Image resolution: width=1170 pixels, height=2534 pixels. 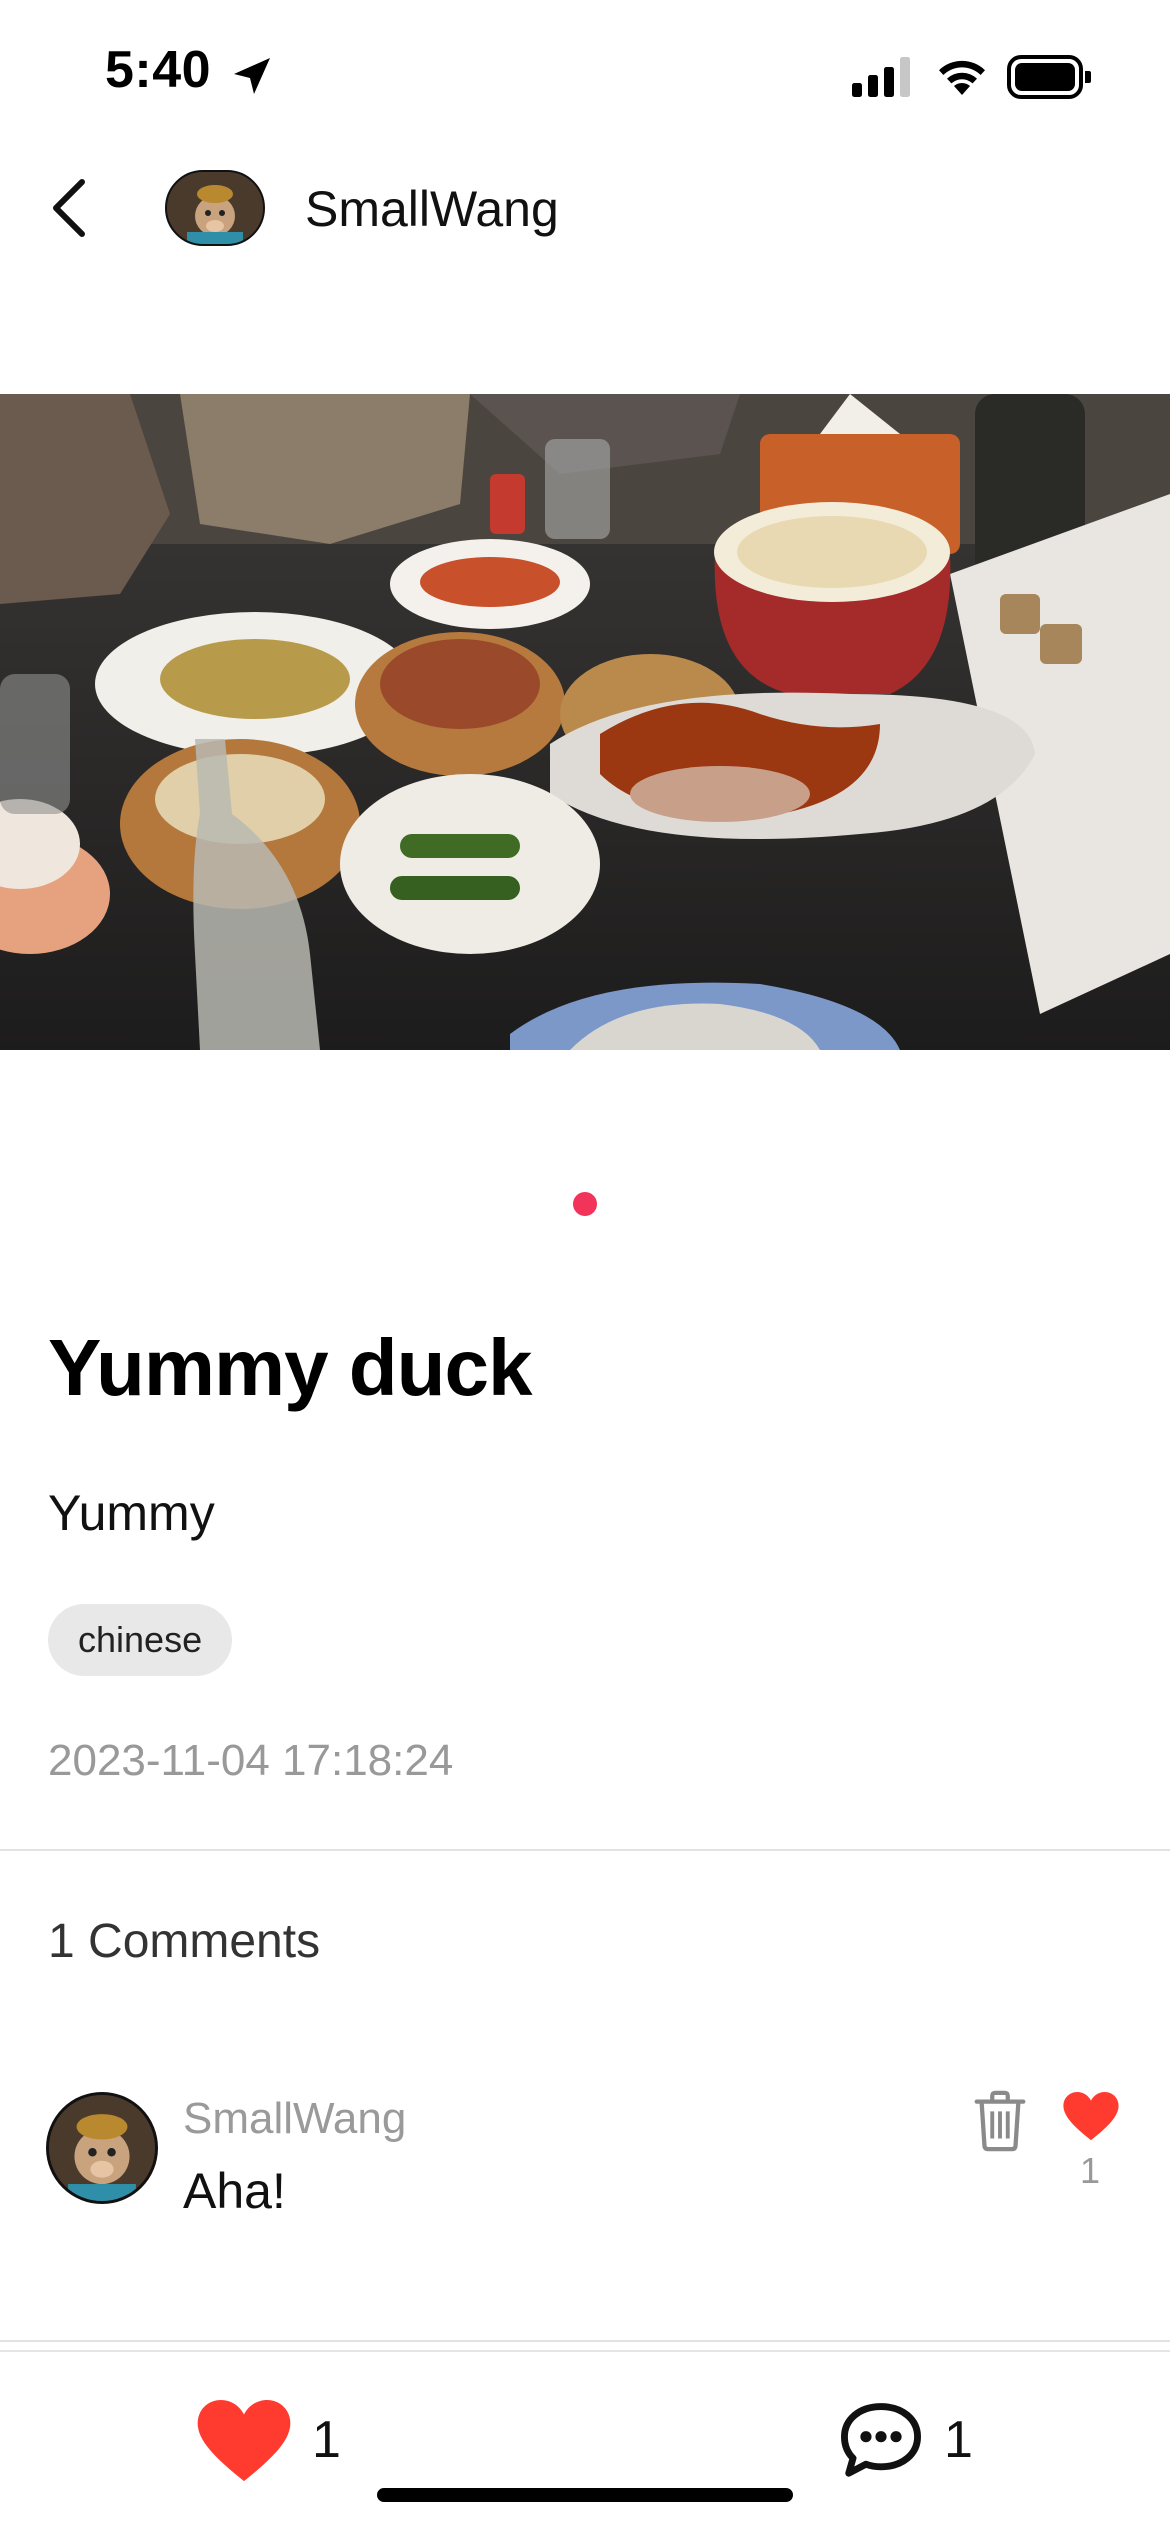 I want to click on post-title: Yummy duck, so click(x=290, y=1367).